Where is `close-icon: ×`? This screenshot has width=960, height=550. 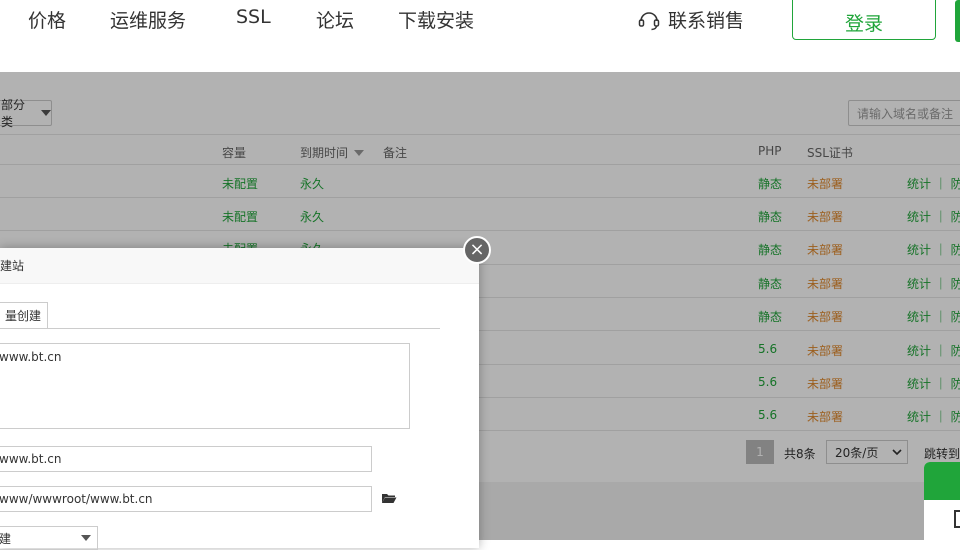 close-icon: × is located at coordinates (477, 250).